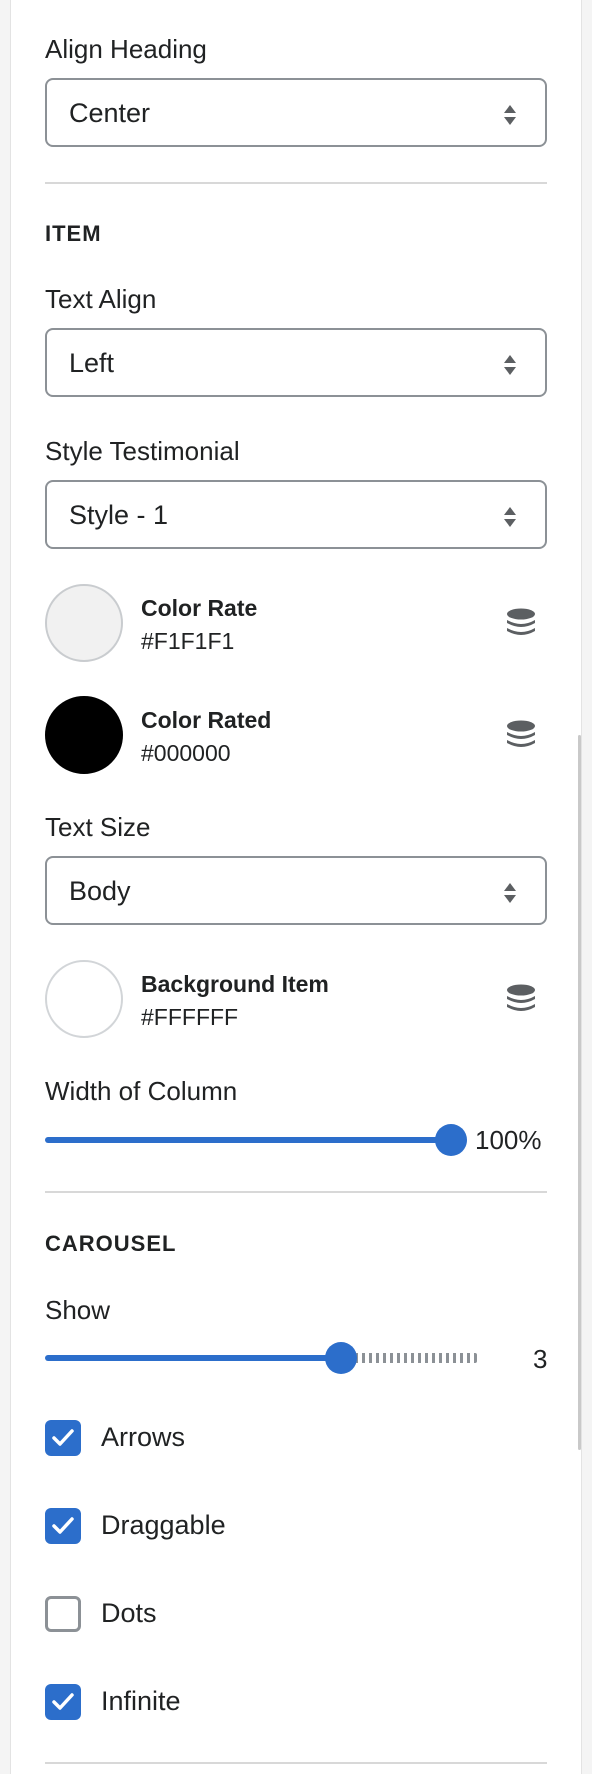 This screenshot has height=1774, width=592. Describe the element at coordinates (73, 233) in the screenshot. I see `item-section-title: ITEM` at that location.